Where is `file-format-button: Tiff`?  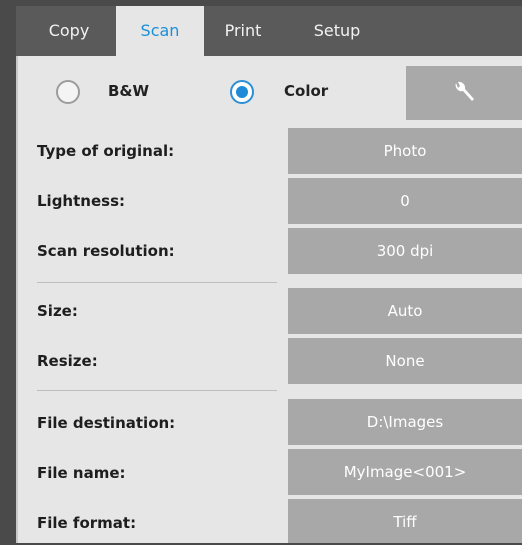
file-format-button: Tiff is located at coordinates (405, 521).